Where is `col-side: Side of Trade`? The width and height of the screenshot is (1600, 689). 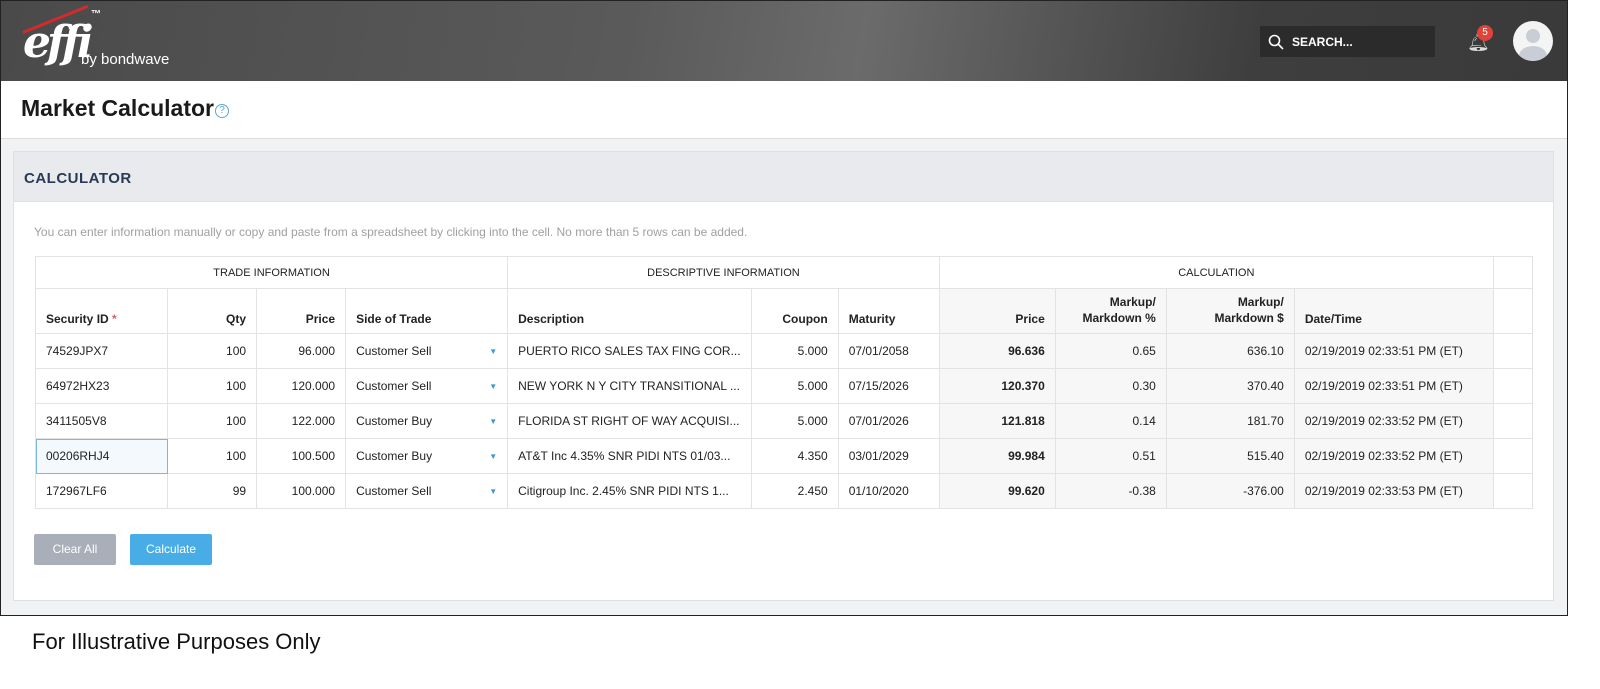 col-side: Side of Trade is located at coordinates (427, 311).